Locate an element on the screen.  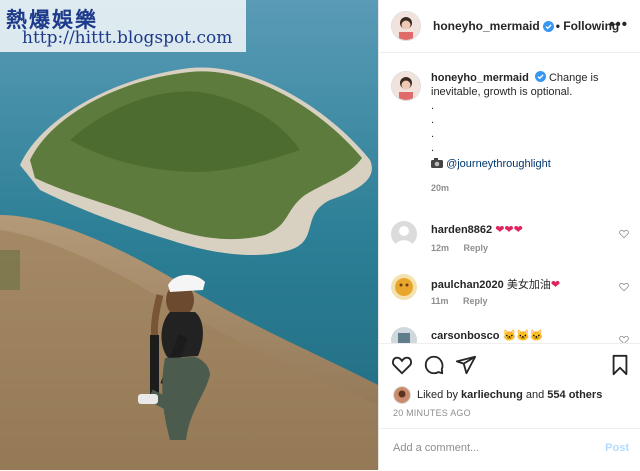
more-options-icon: ••• is located at coordinates (618, 24).